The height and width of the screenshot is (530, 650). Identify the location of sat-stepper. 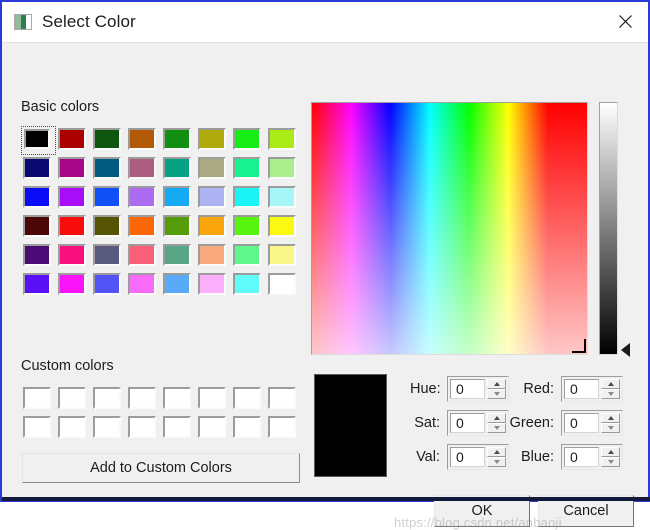
(496, 423).